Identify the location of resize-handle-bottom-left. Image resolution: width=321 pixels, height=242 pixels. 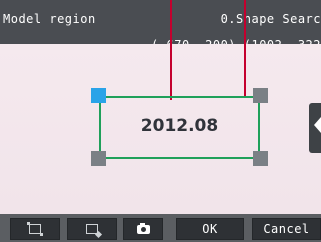
(98, 158).